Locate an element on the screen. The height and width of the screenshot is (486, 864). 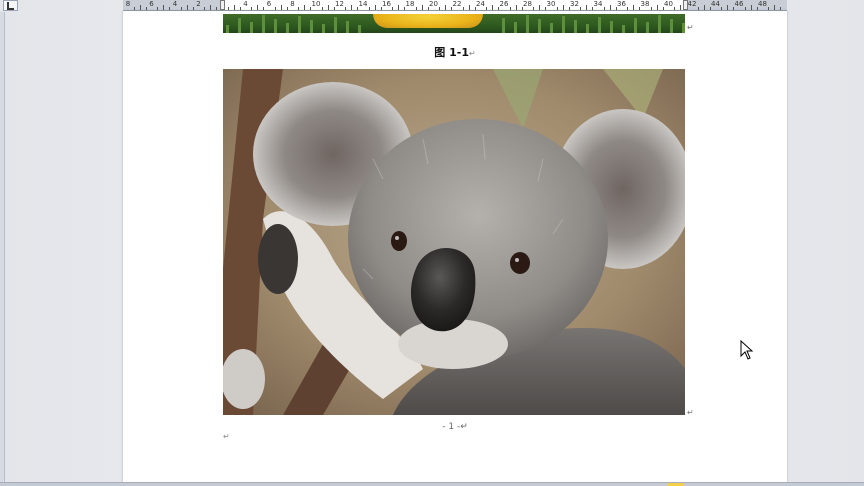
tab-selector-button is located at coordinates (10, 5).